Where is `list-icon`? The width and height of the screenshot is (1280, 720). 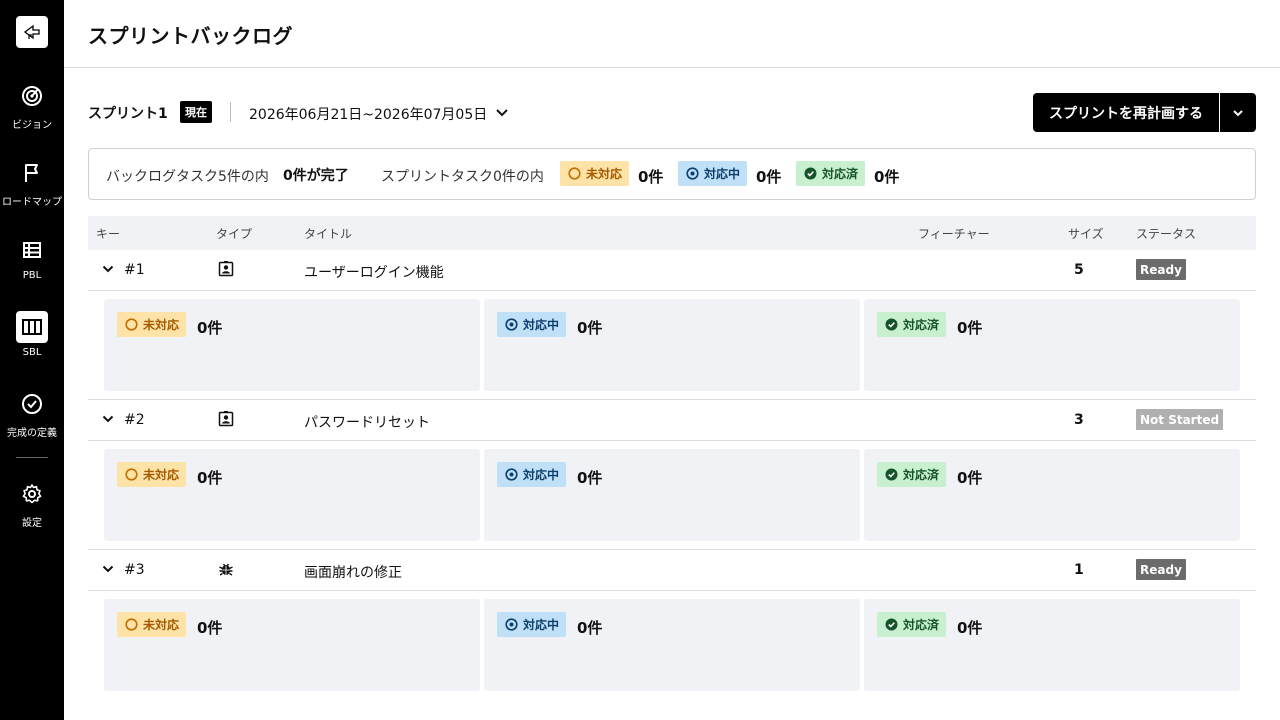 list-icon is located at coordinates (32, 250).